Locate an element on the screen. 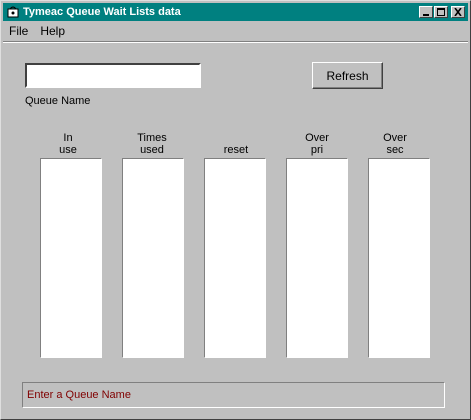 This screenshot has height=420, width=471. column-header-line2: use is located at coordinates (68, 150).